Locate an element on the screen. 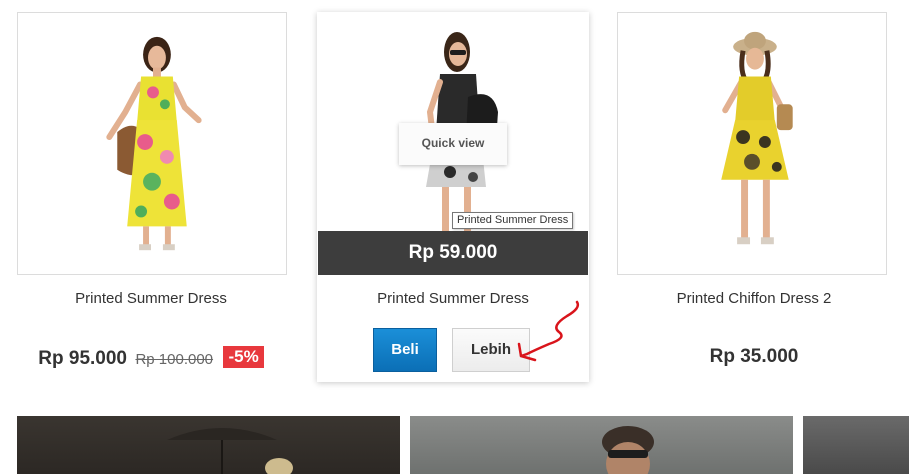  banner-image-rain-umbrella is located at coordinates (208, 445).